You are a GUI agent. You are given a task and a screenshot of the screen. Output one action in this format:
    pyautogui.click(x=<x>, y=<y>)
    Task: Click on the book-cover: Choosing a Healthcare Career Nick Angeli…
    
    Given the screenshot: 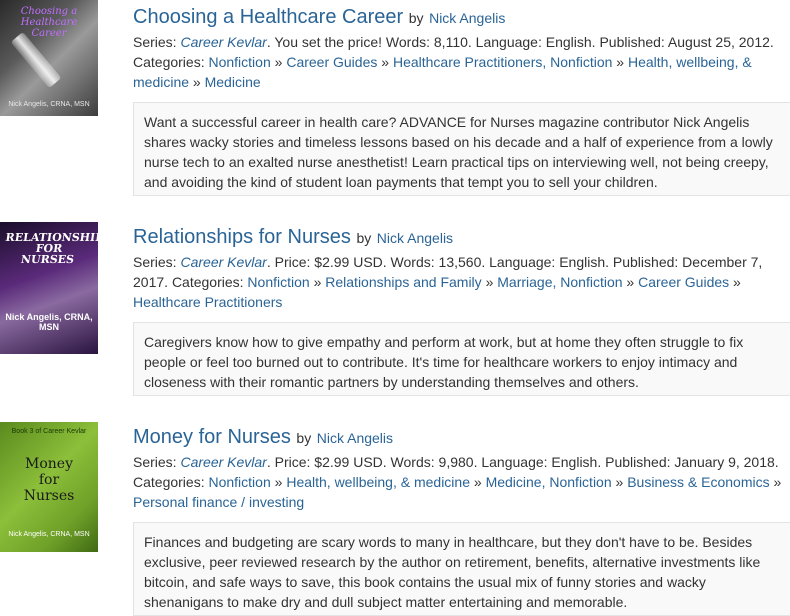 What is the action you would take?
    pyautogui.click(x=49, y=58)
    